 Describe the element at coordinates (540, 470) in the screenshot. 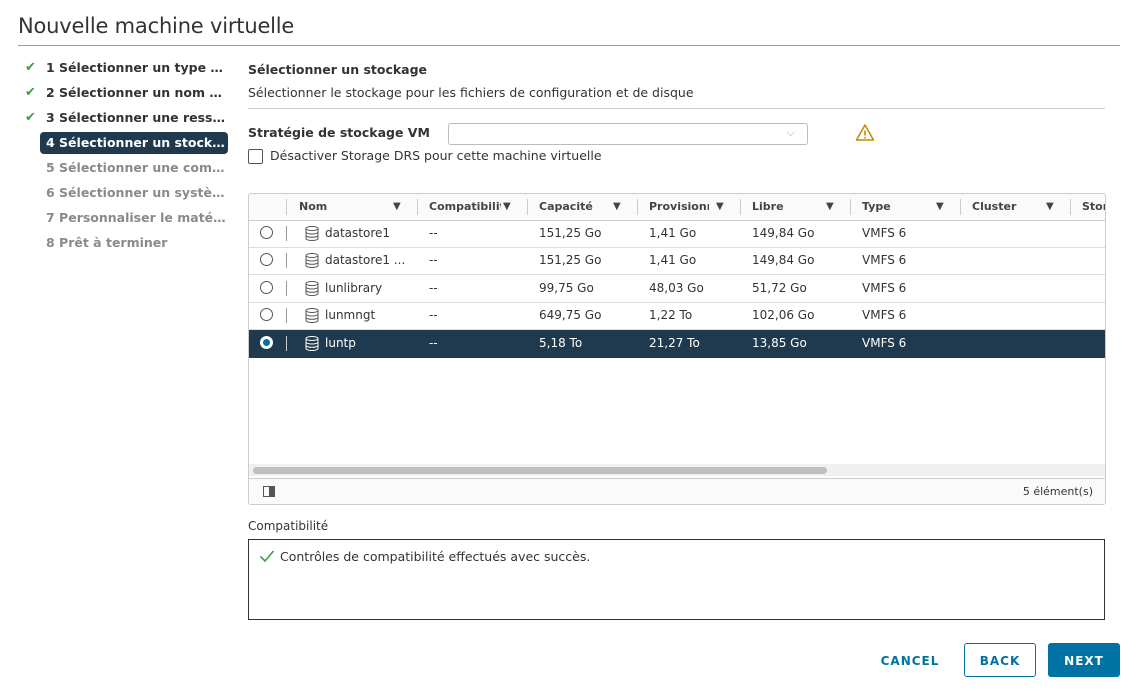

I see `scrollbar-thumb` at that location.